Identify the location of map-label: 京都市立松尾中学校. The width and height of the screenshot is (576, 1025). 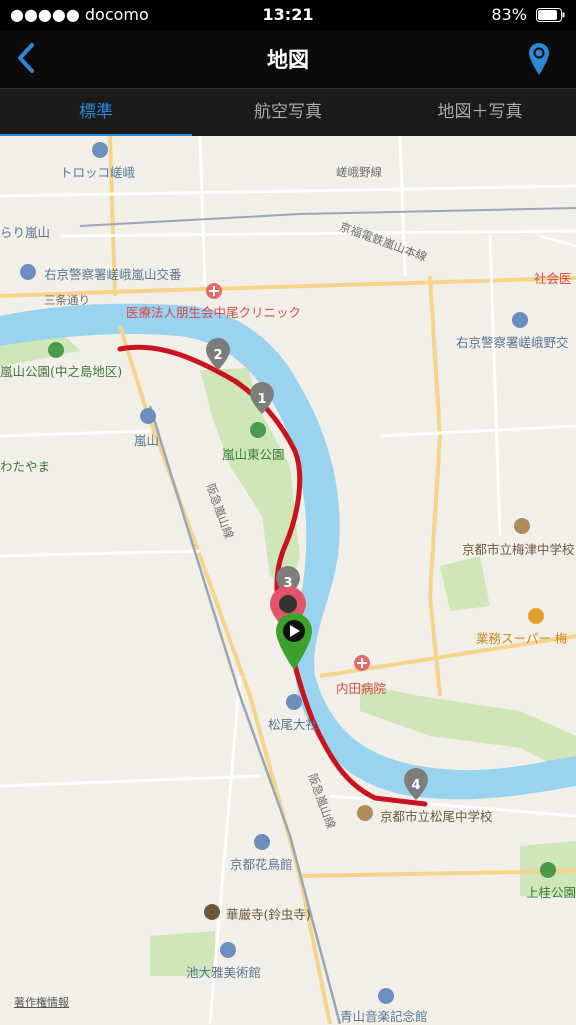
(436, 816).